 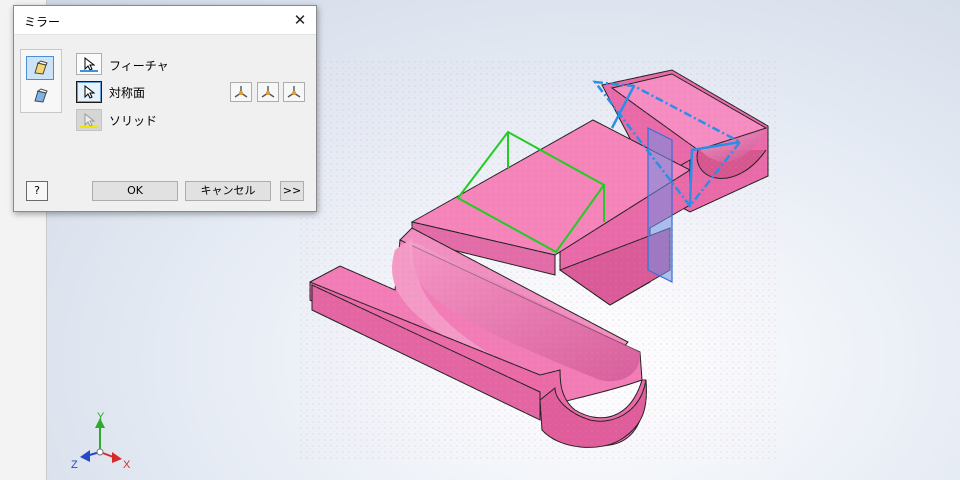 What do you see at coordinates (37, 191) in the screenshot?
I see `help-button: ?` at bounding box center [37, 191].